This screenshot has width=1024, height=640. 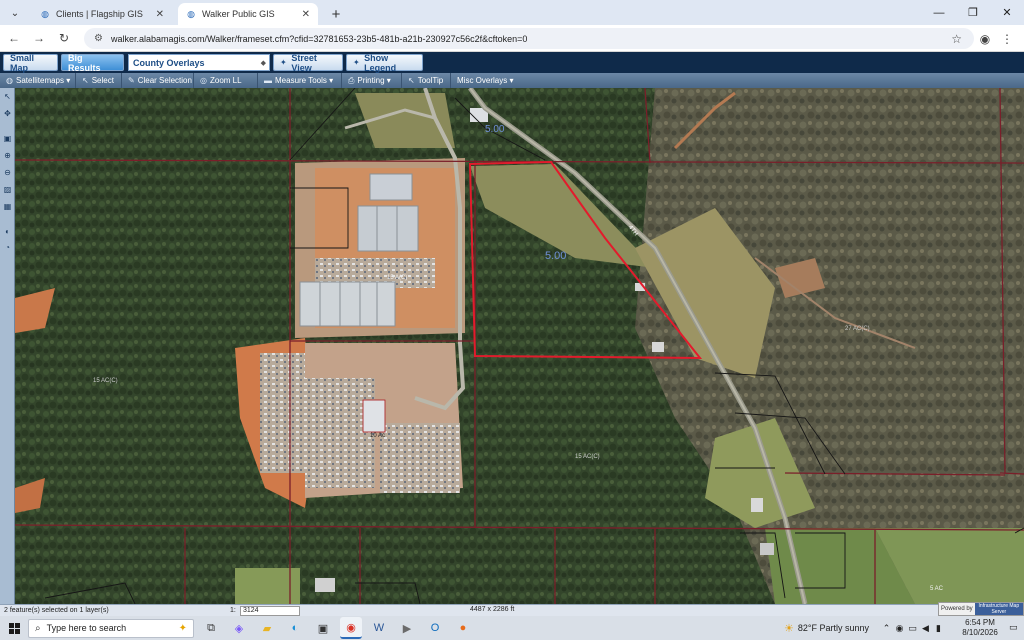 What do you see at coordinates (111, 628) in the screenshot?
I see `taskbar-search-input: ⌕ Type here to search ✦` at bounding box center [111, 628].